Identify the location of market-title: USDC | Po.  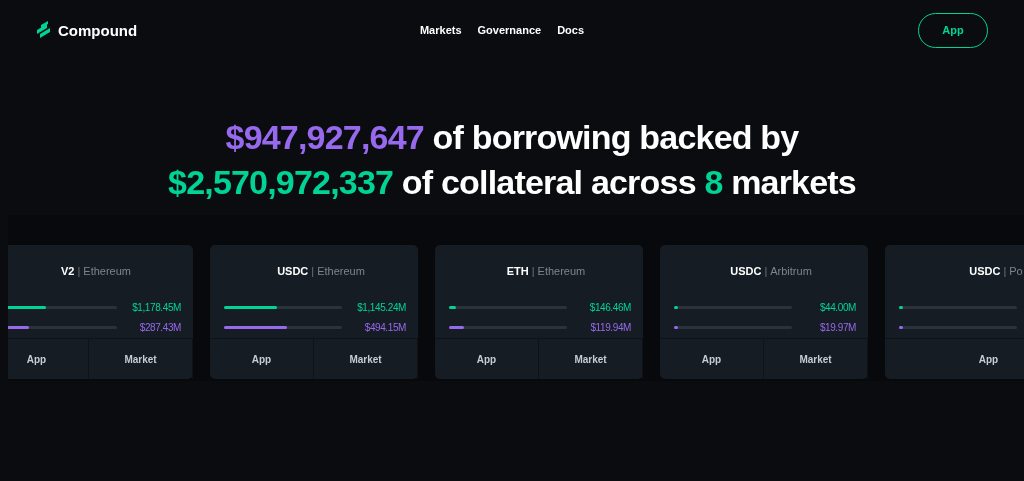
(996, 271).